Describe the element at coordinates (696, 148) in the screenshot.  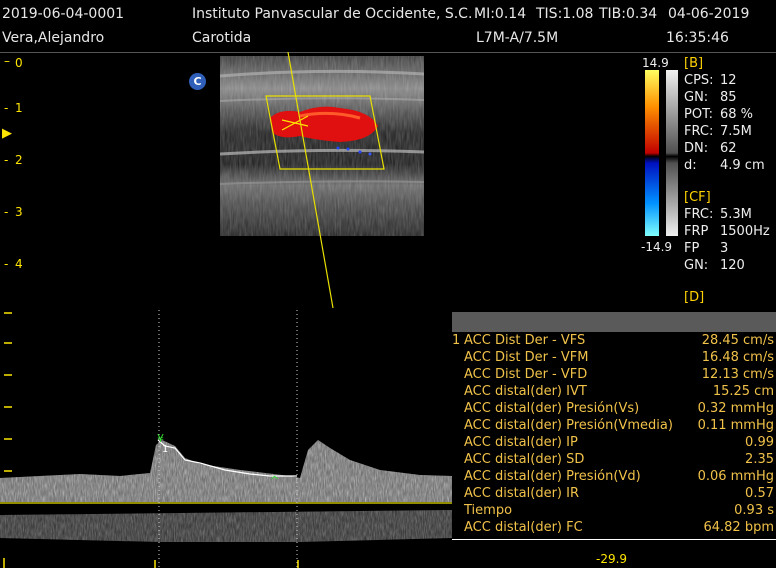
I see `b-param-key: DN:` at that location.